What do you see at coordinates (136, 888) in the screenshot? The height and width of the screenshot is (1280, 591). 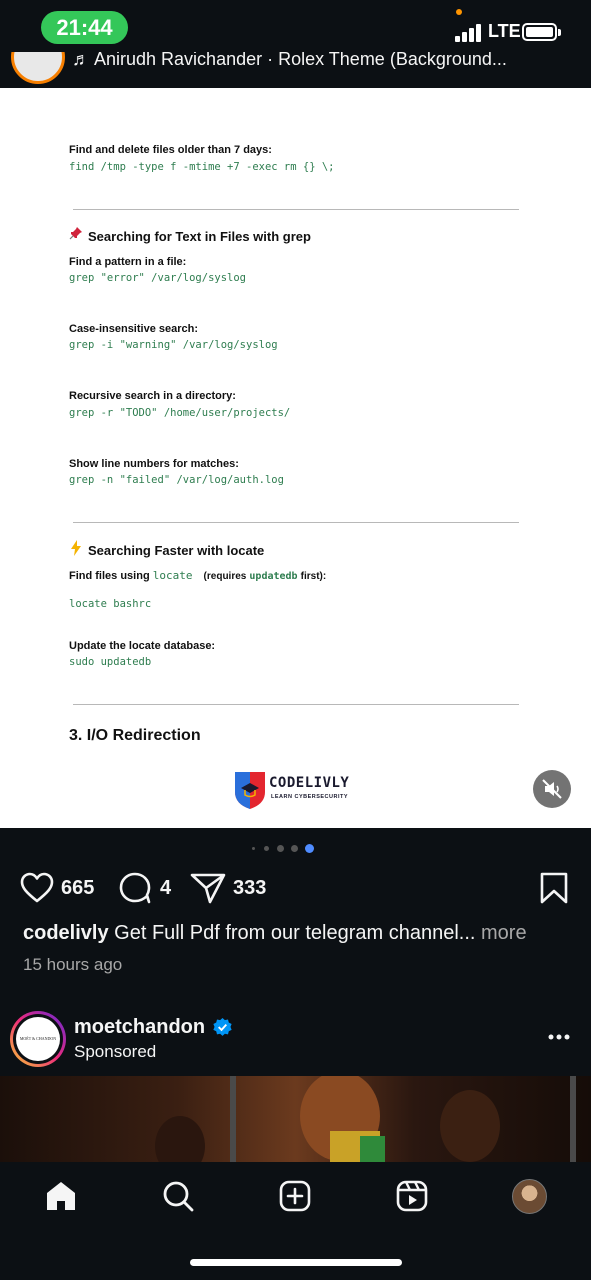 I see `comment-icon` at bounding box center [136, 888].